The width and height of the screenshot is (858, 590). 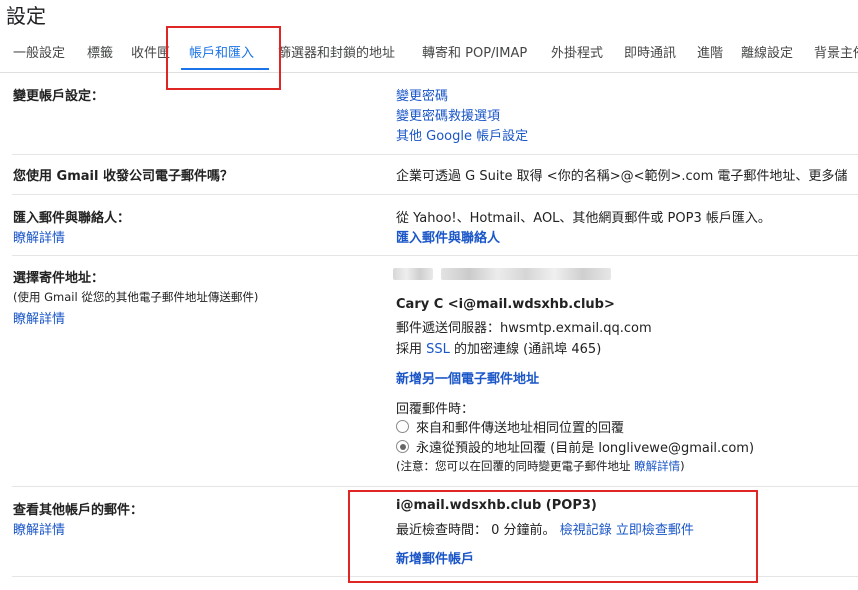 I want to click on import-mail-contacts-link: 匯入郵件與聯絡人, so click(x=448, y=236).